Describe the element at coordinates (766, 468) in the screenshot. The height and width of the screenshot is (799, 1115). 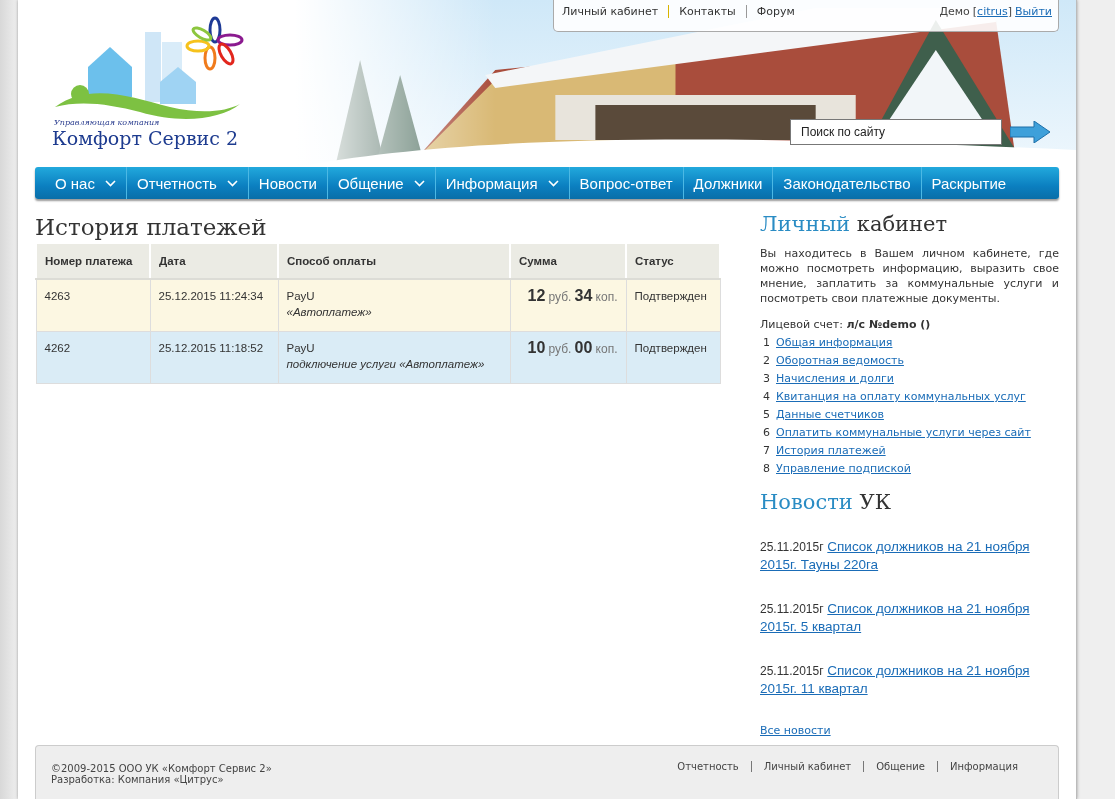
I see `list-number: 8` at that location.